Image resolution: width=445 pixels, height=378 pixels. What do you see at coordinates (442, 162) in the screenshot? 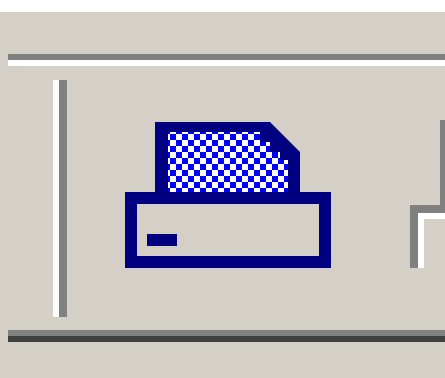
I see `button-edge-shadow` at bounding box center [442, 162].